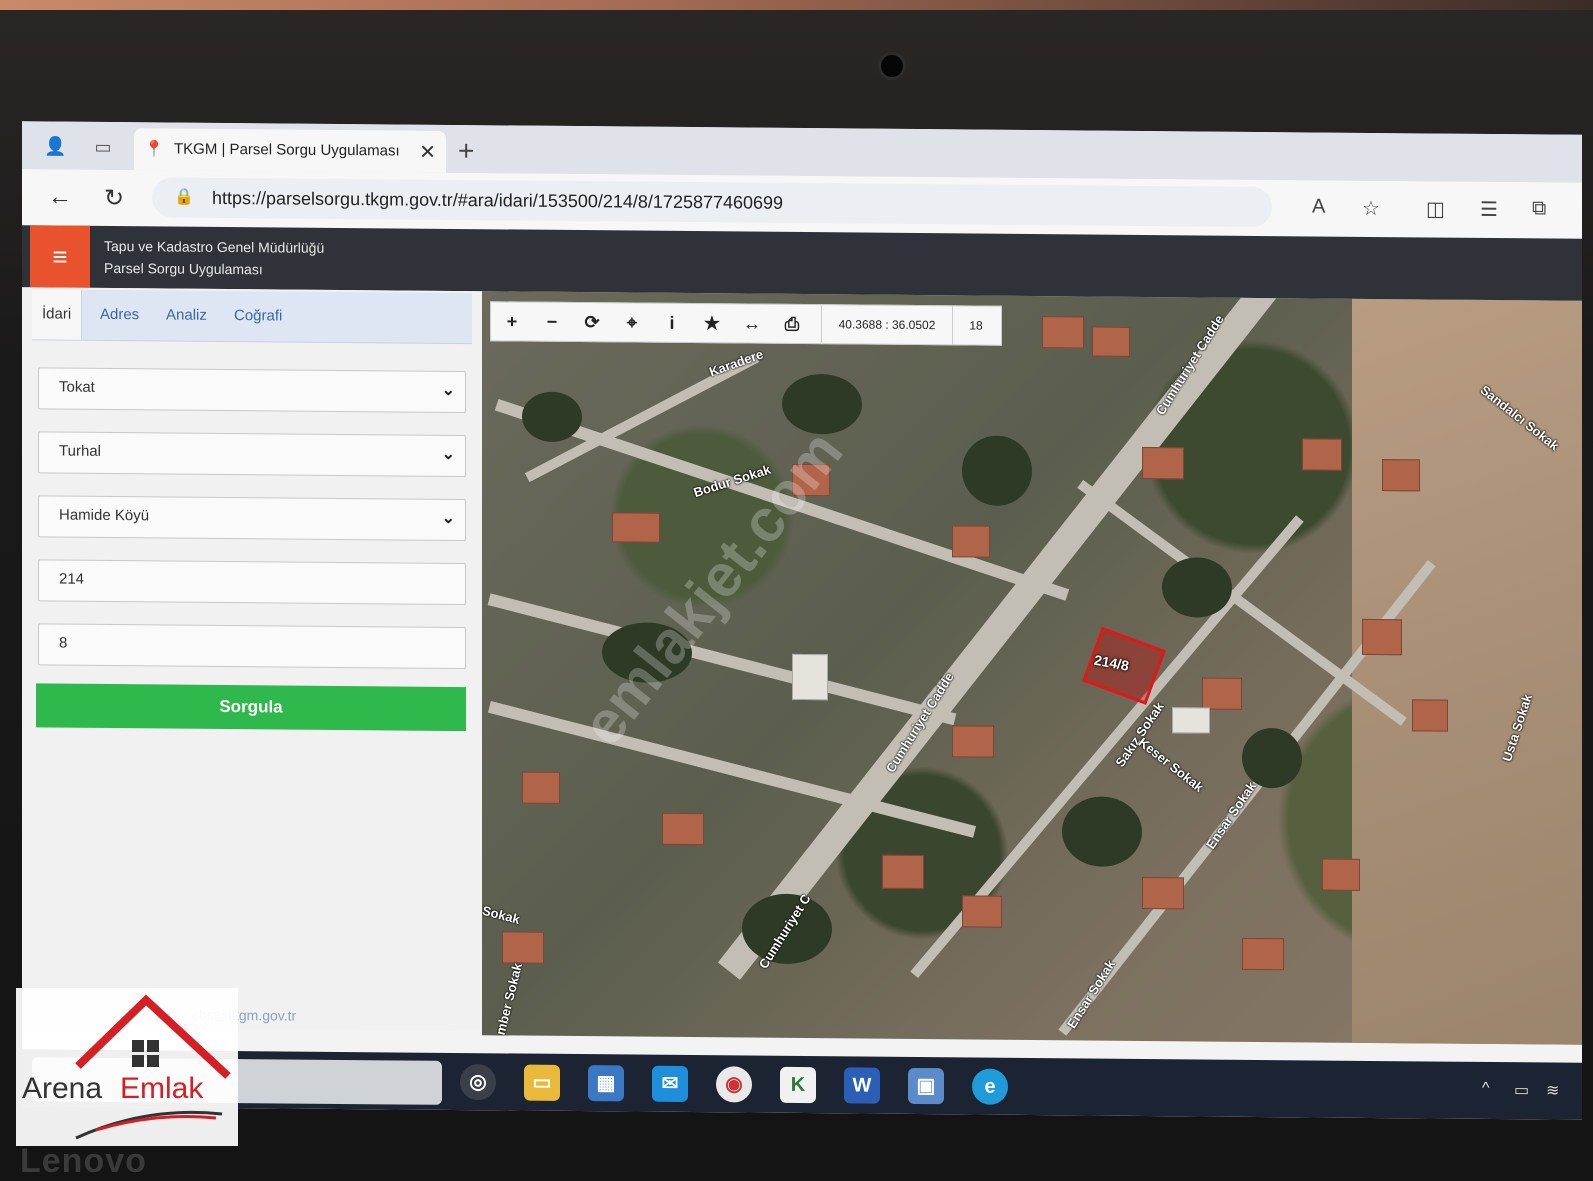 This screenshot has width=1593, height=1181. What do you see at coordinates (1435, 208) in the screenshot?
I see `split-screen-icon: ◫` at bounding box center [1435, 208].